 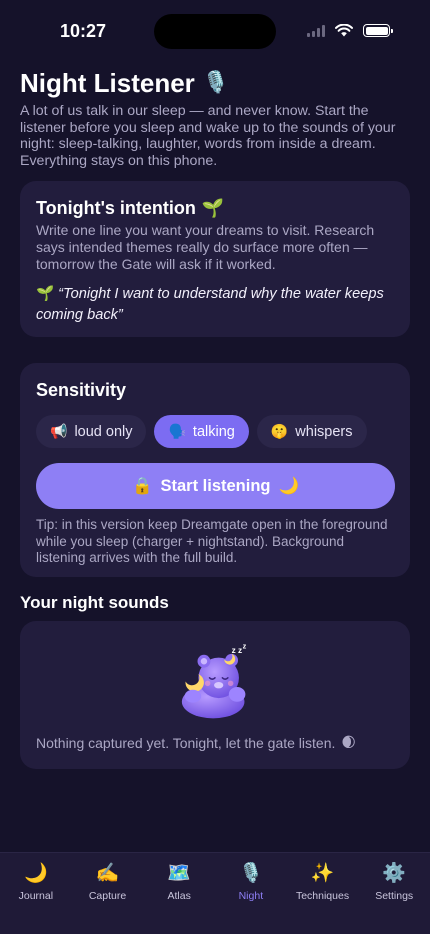 I want to click on tab-label: Settings, so click(x=394, y=896).